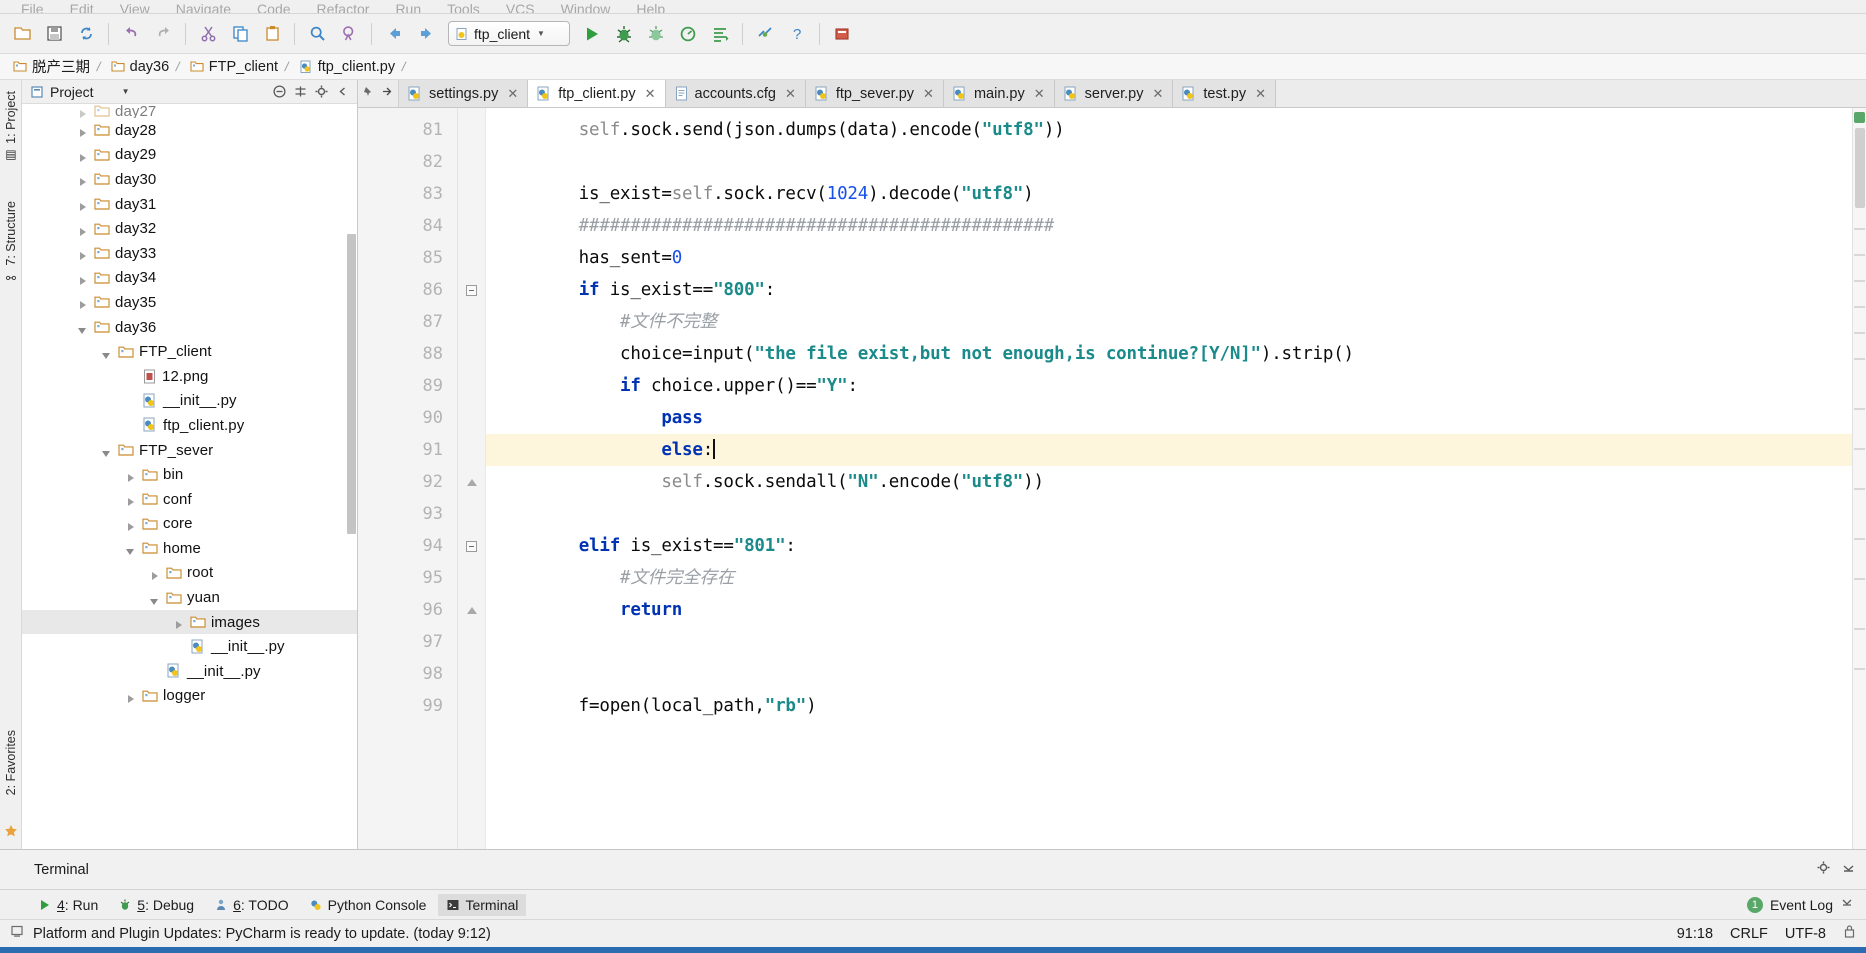 The height and width of the screenshot is (953, 1866). I want to click on project-tree-scrollbar, so click(351, 384).